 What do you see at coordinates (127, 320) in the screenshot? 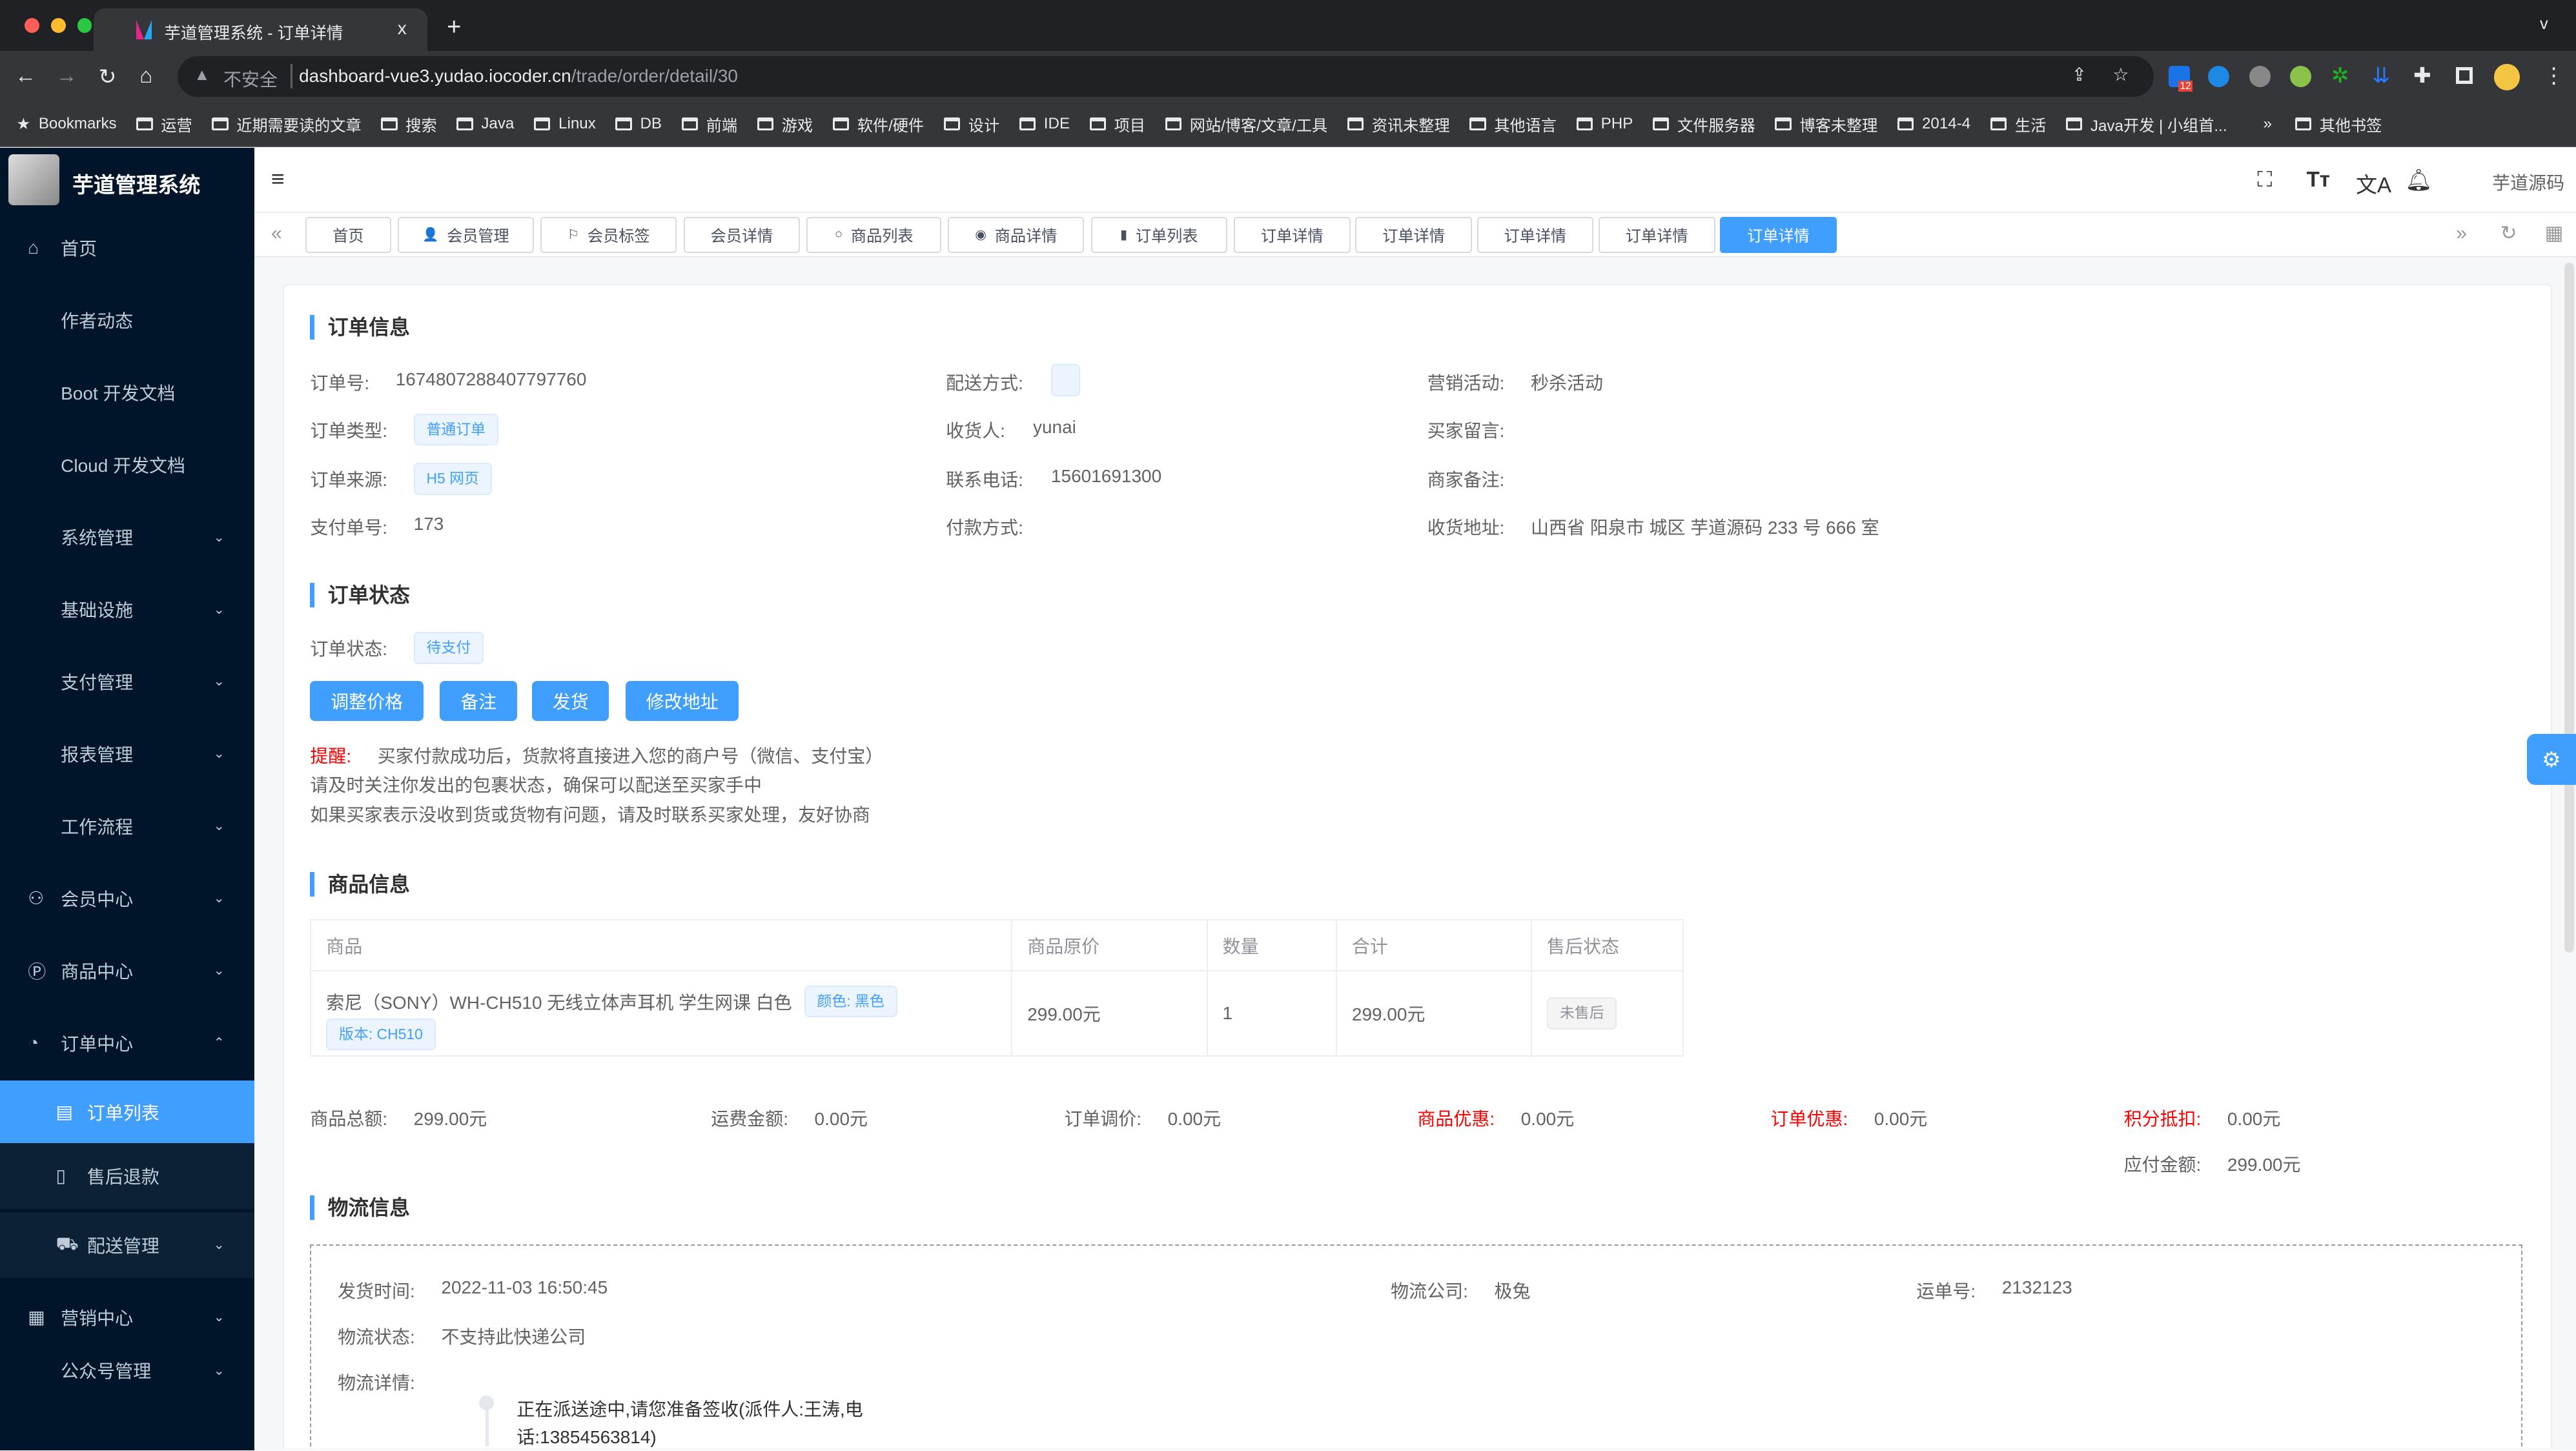
I see `sidebar-item: 作者动态` at bounding box center [127, 320].